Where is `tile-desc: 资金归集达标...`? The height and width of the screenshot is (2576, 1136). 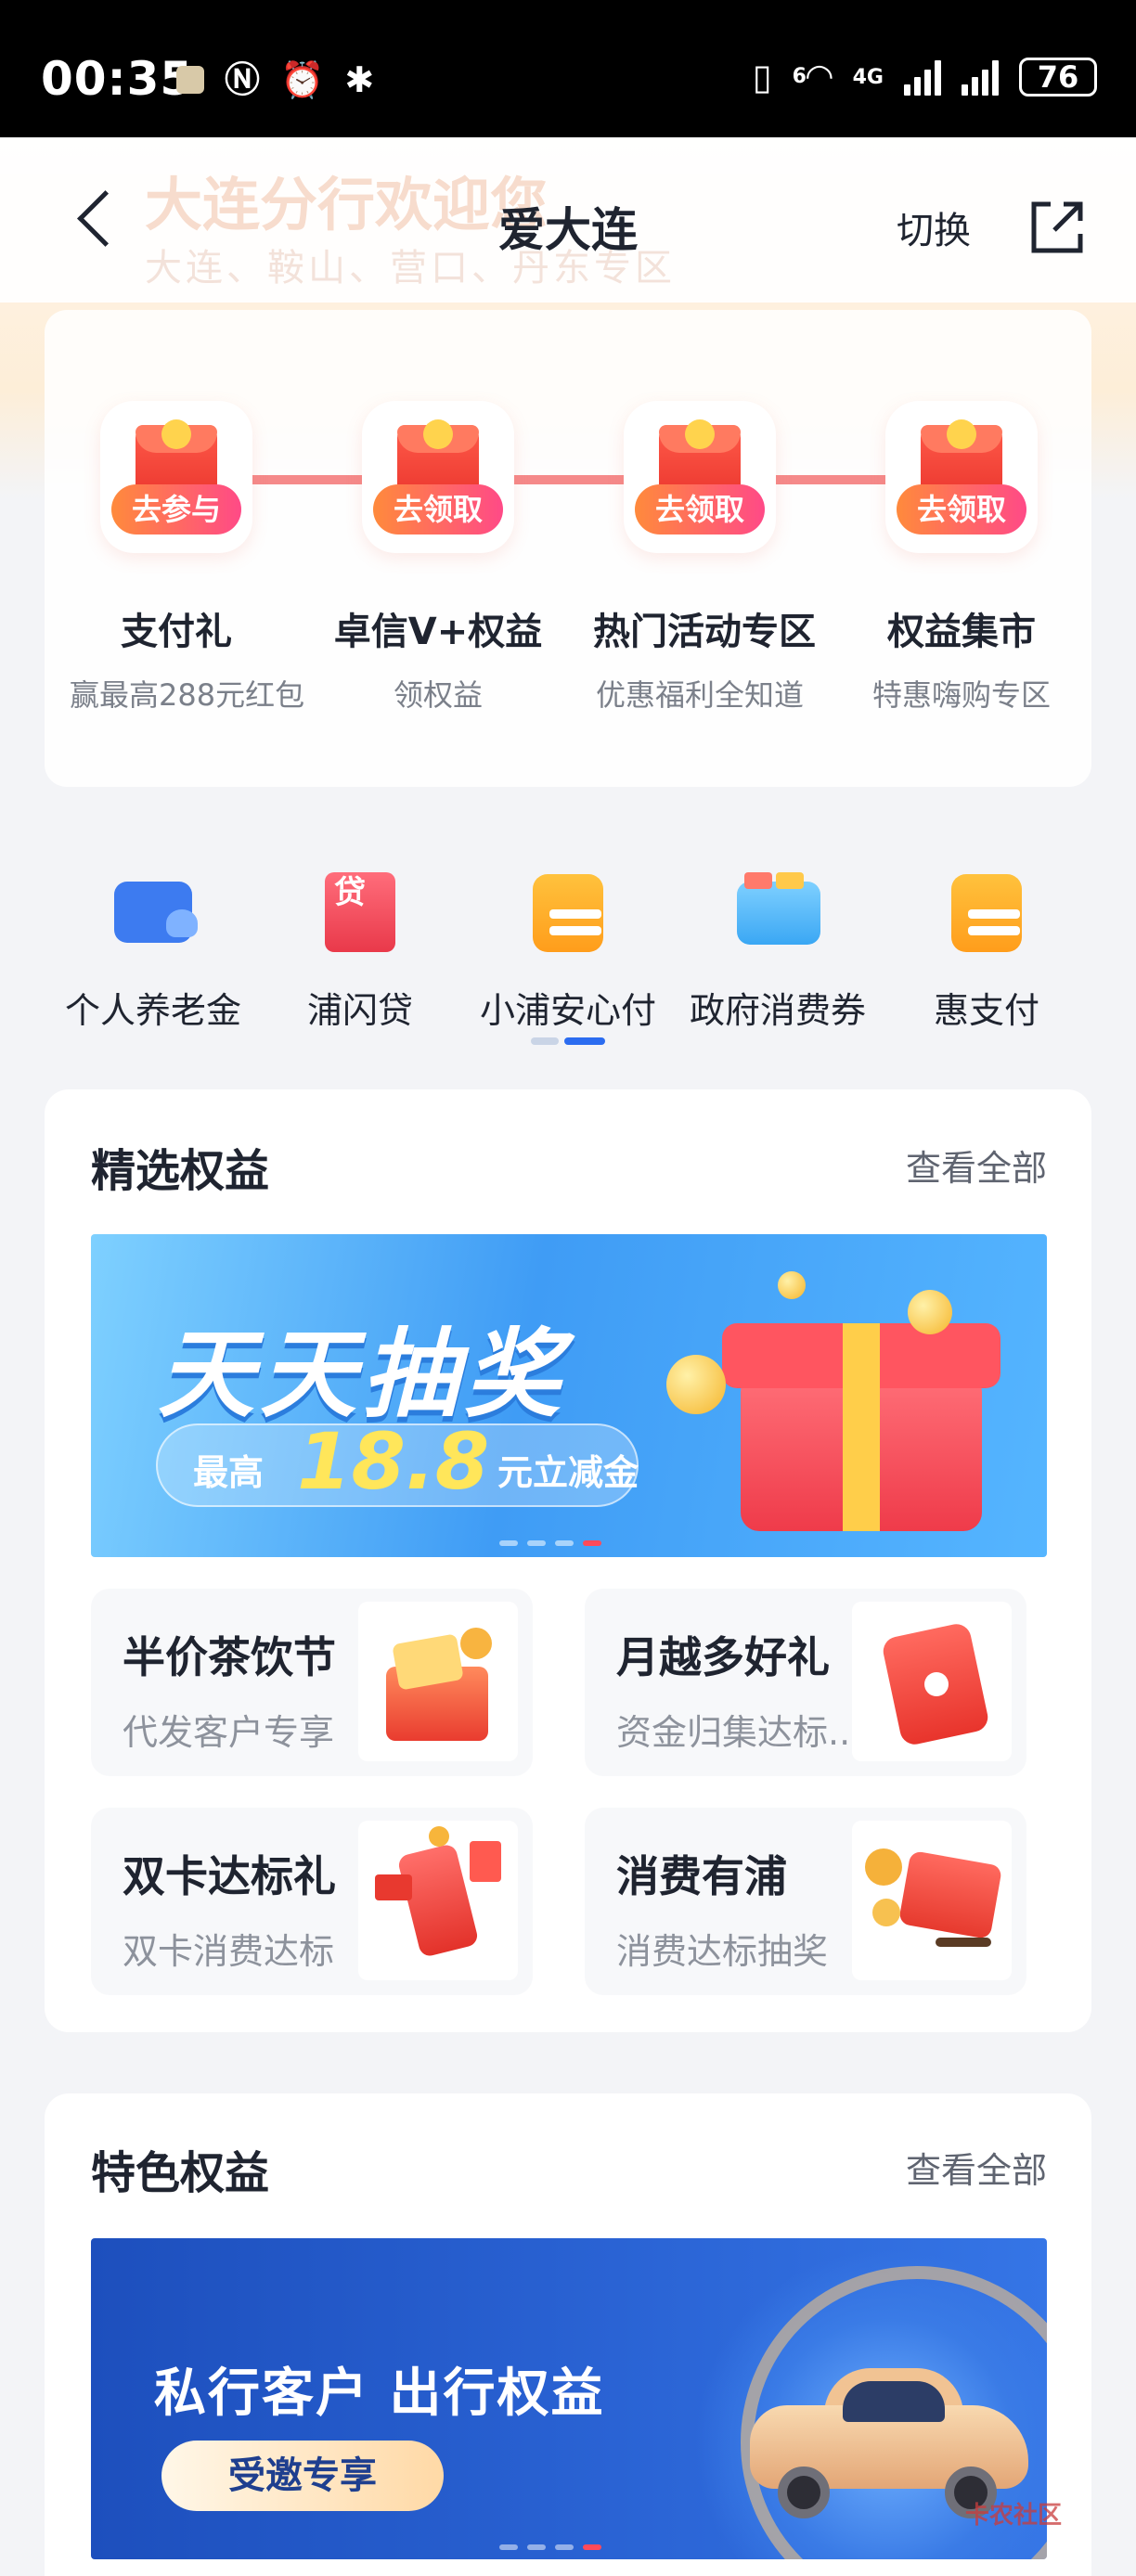
tile-desc: 资金归集达标... is located at coordinates (739, 1732).